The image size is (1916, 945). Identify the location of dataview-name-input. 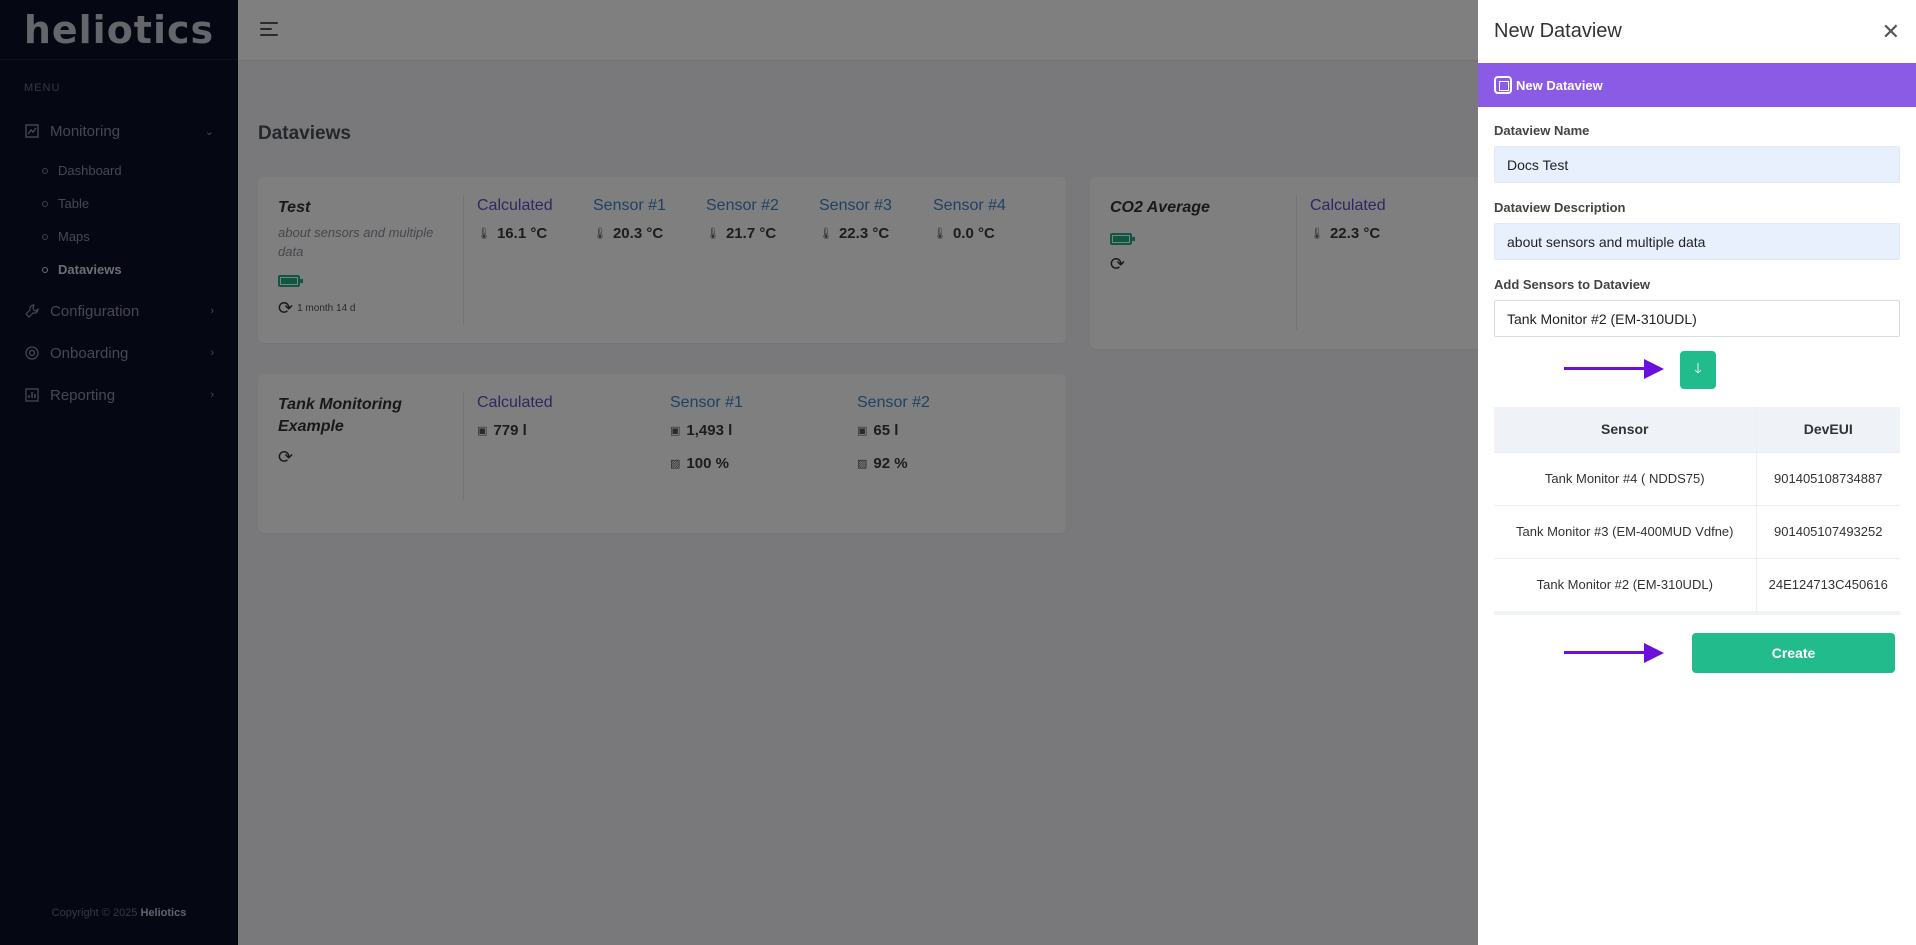
(1697, 164).